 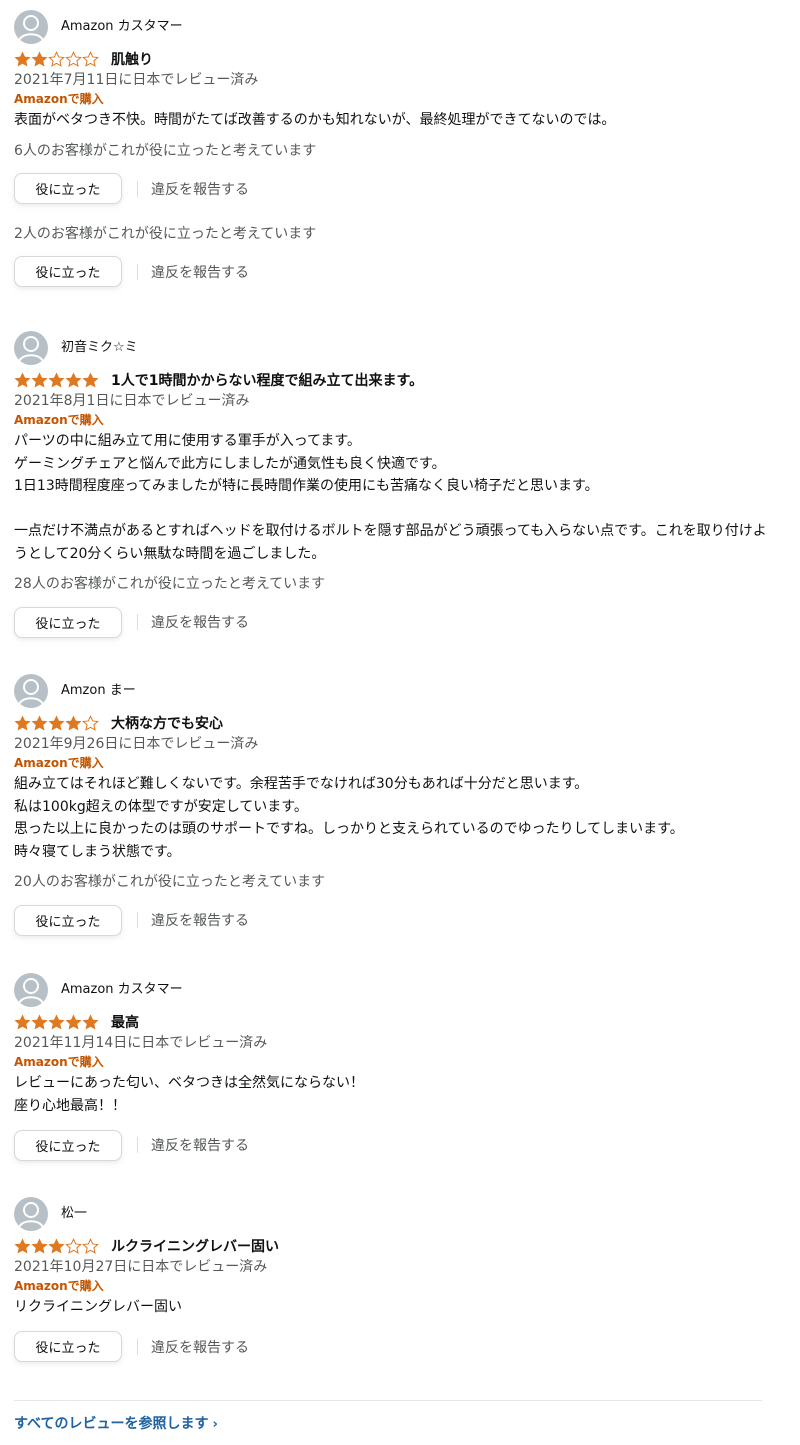 I want to click on review-title: 最高, so click(x=125, y=1022).